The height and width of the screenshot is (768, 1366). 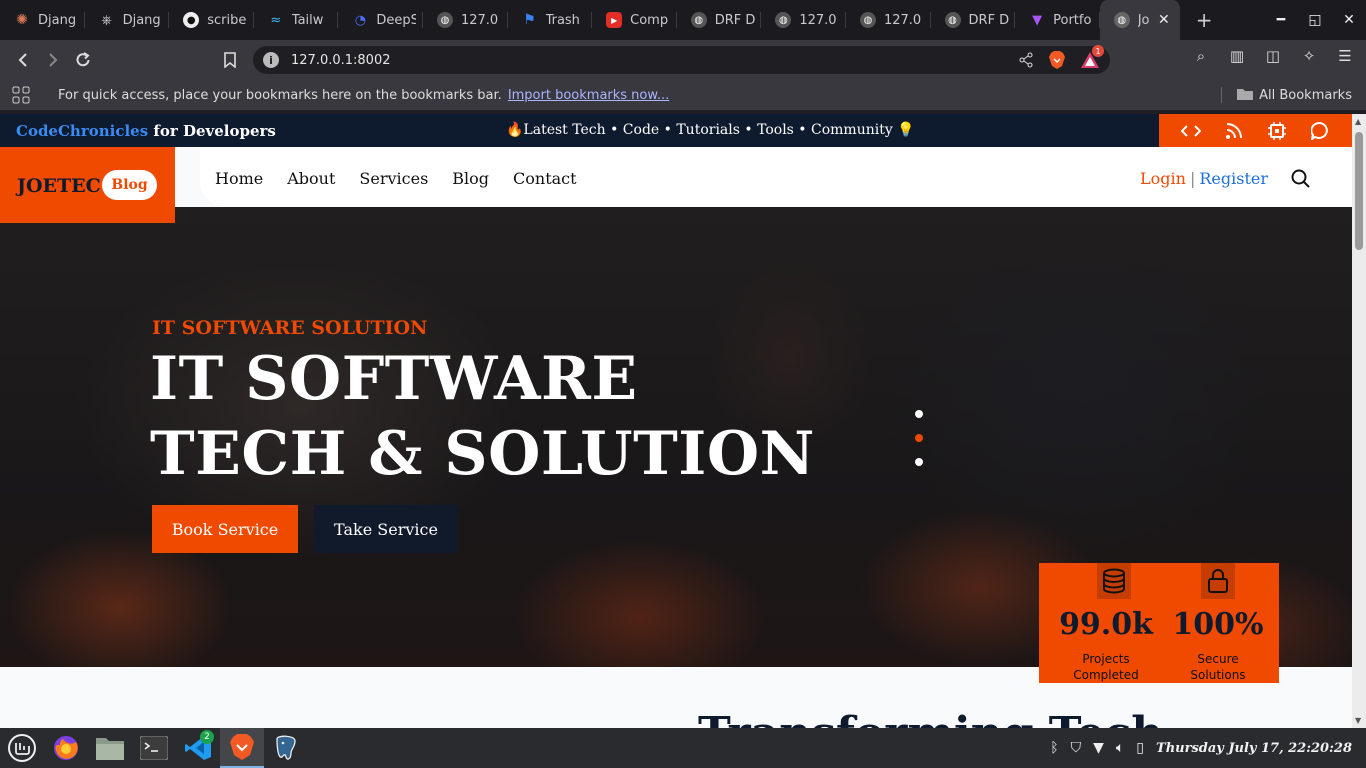 I want to click on firefox-icon, so click(x=66, y=748).